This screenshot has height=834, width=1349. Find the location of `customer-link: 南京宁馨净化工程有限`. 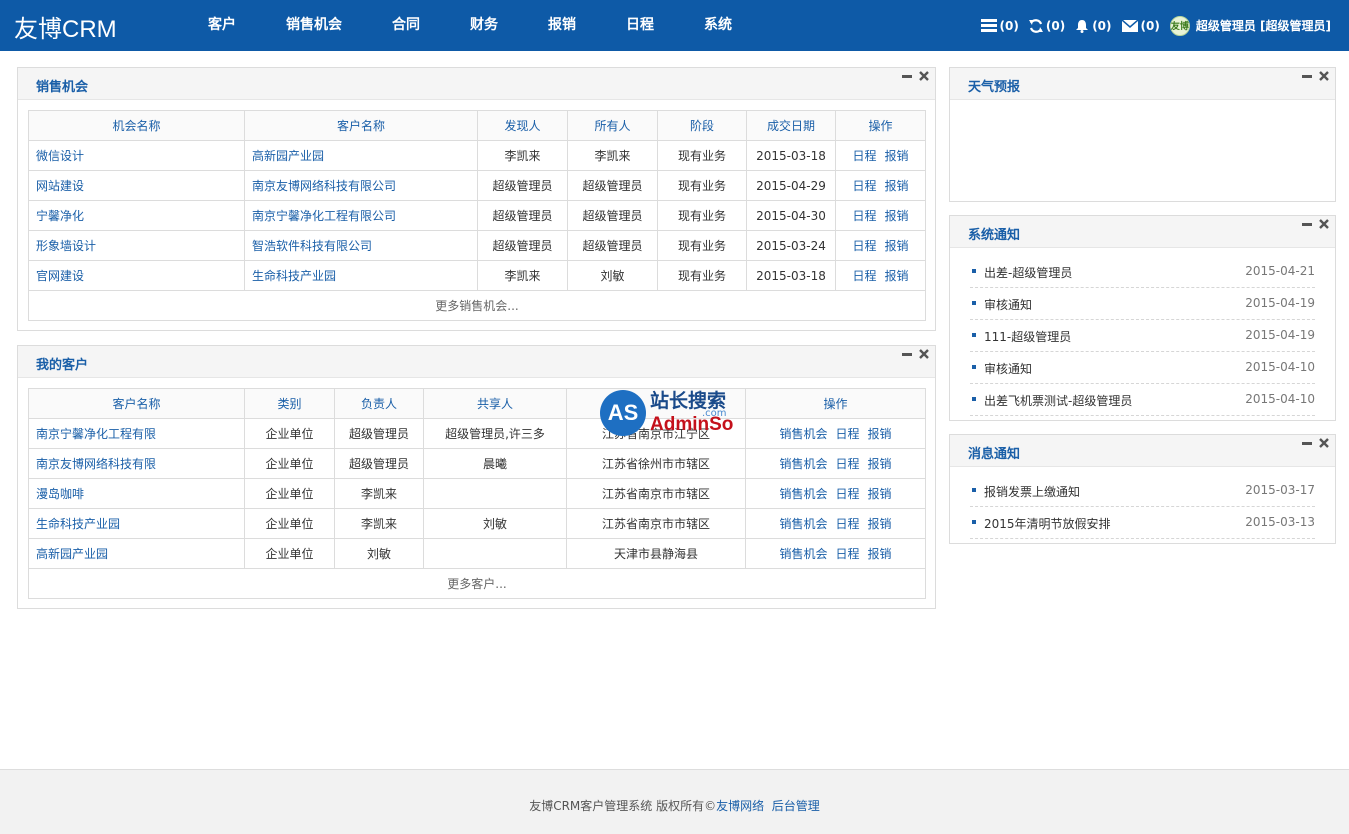

customer-link: 南京宁馨净化工程有限 is located at coordinates (96, 434).